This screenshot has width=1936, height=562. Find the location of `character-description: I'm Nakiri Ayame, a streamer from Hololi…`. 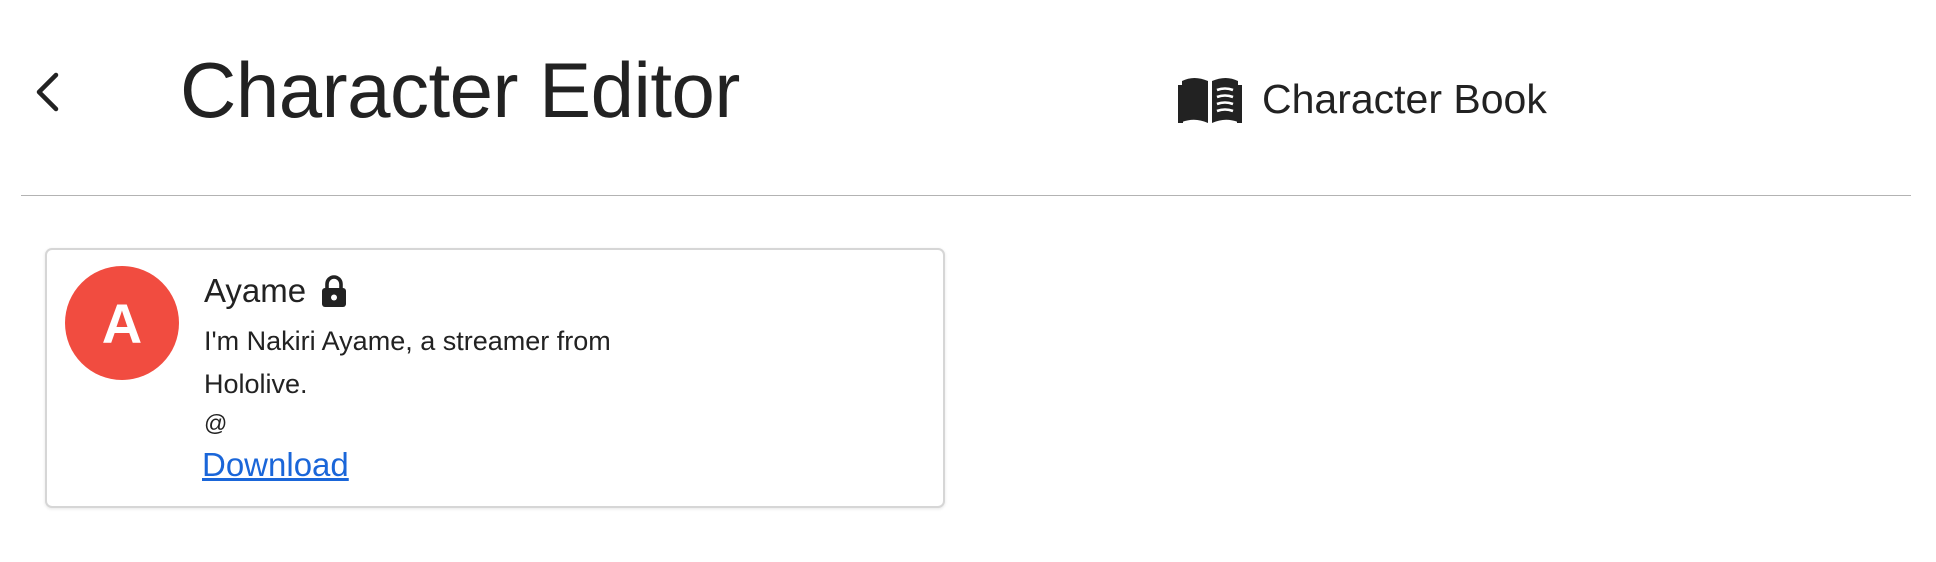

character-description: I'm Nakiri Ayame, a streamer from Hololi… is located at coordinates (407, 362).